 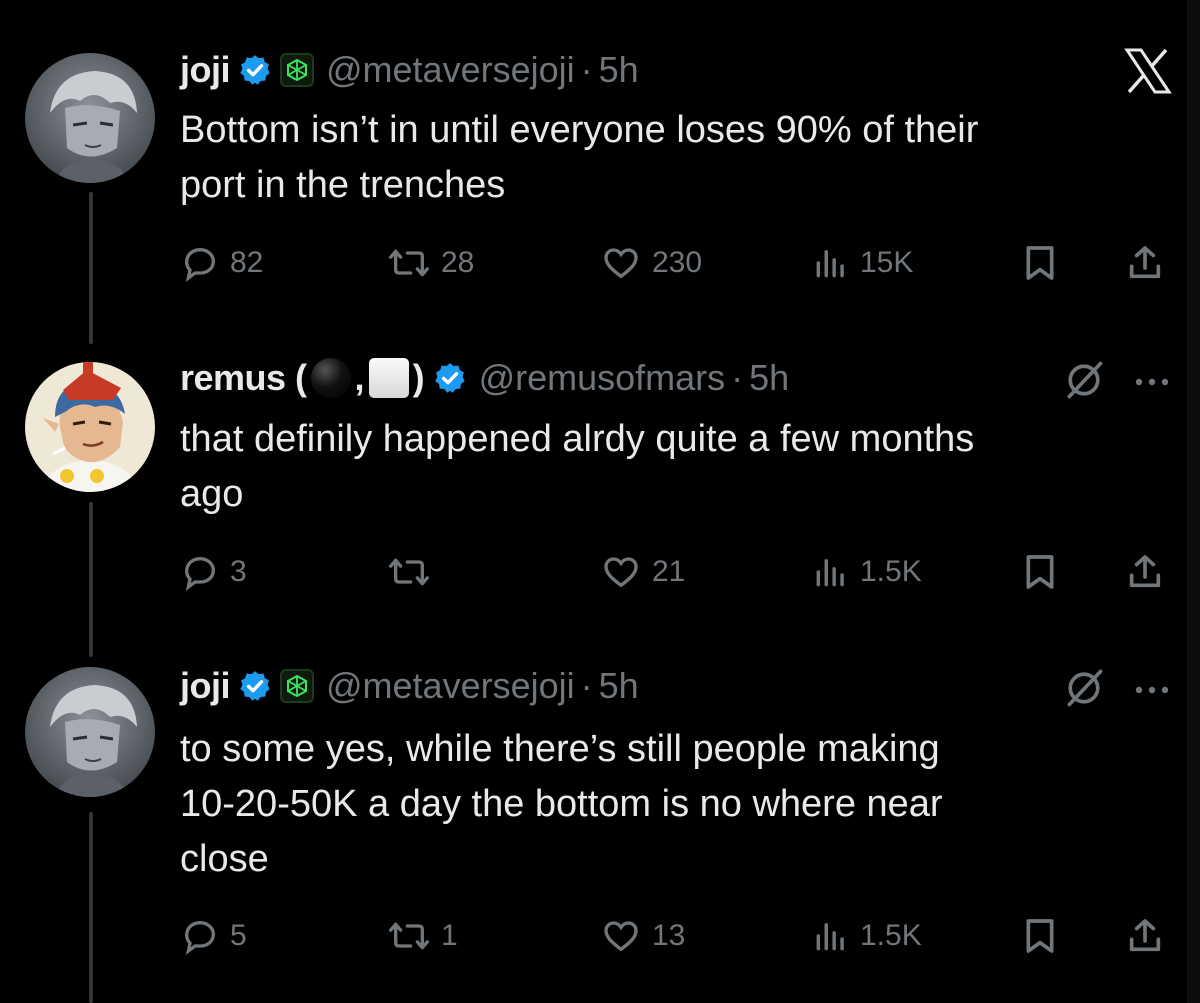 I want to click on views-button: 15K, so click(x=862, y=263).